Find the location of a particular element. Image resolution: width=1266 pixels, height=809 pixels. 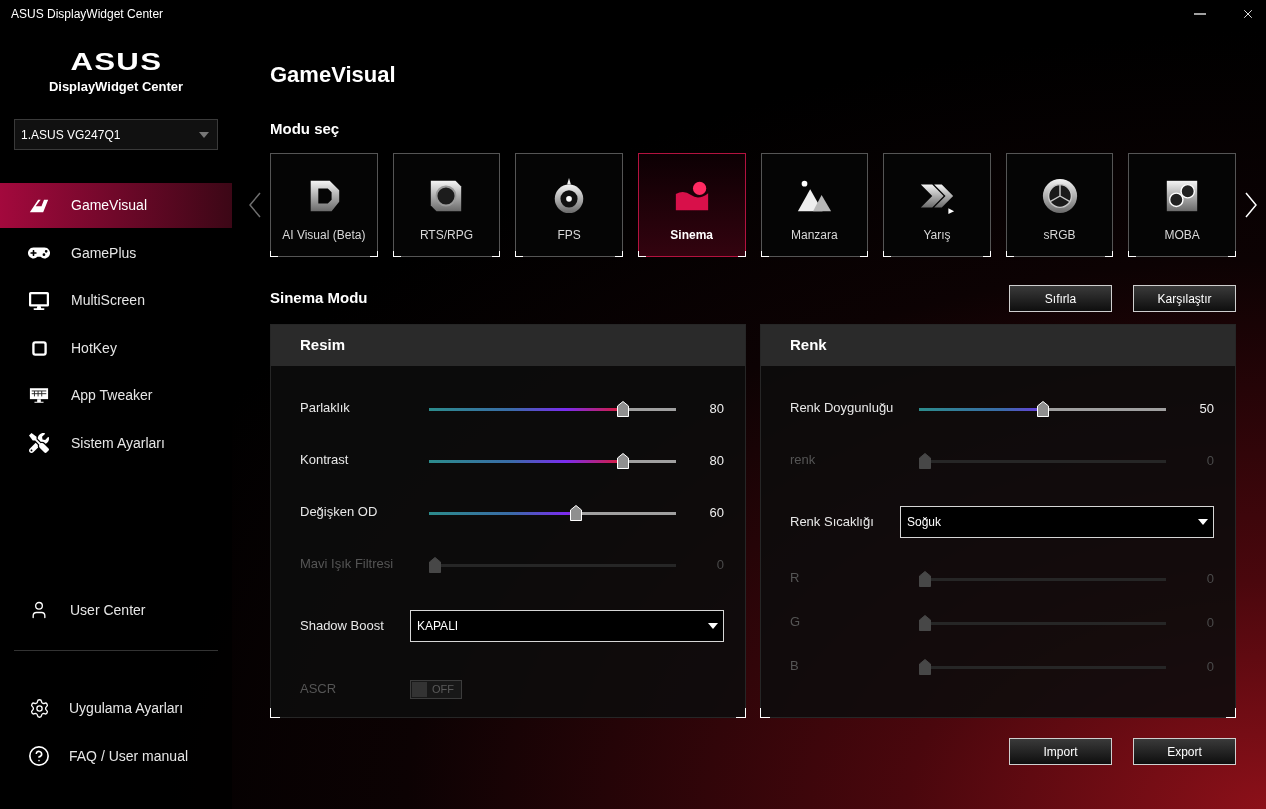

setting-label: renk is located at coordinates (803, 459).